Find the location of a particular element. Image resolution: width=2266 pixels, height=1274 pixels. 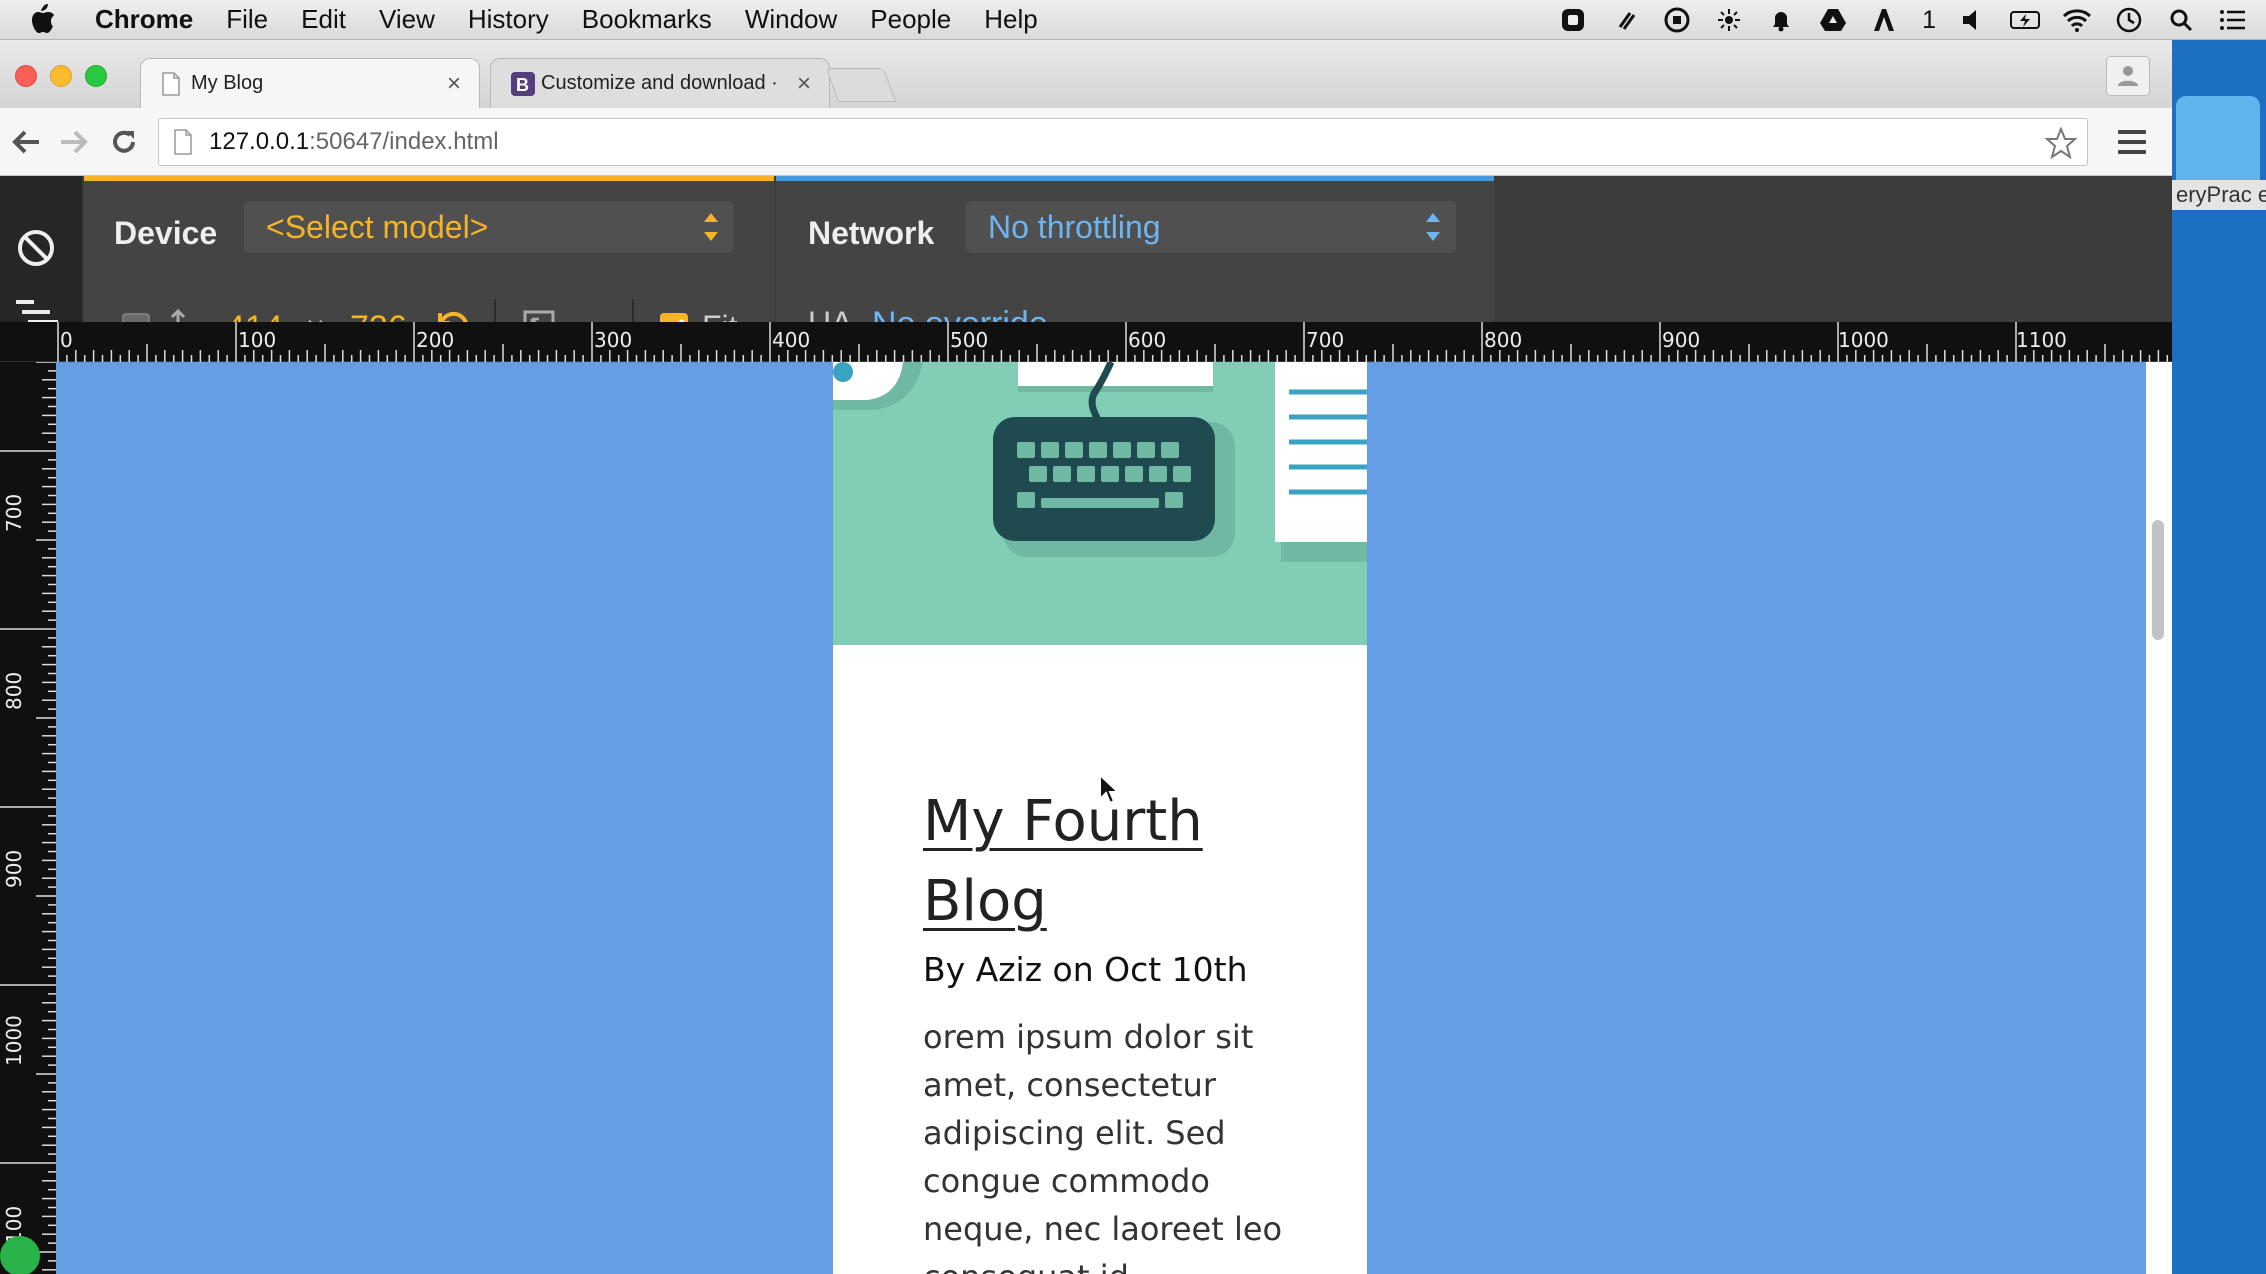

ruler-label: 200 is located at coordinates (435, 340).